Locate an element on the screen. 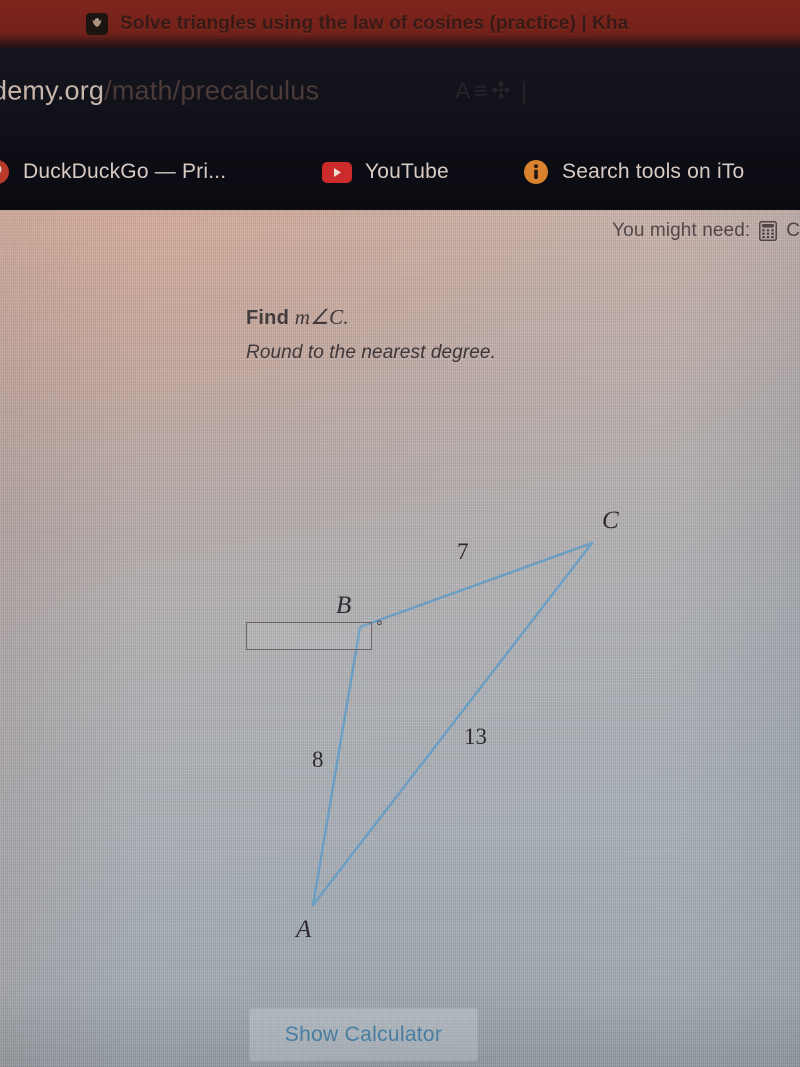 The width and height of the screenshot is (800, 1067). duckduckgo-icon is located at coordinates (4, 172).